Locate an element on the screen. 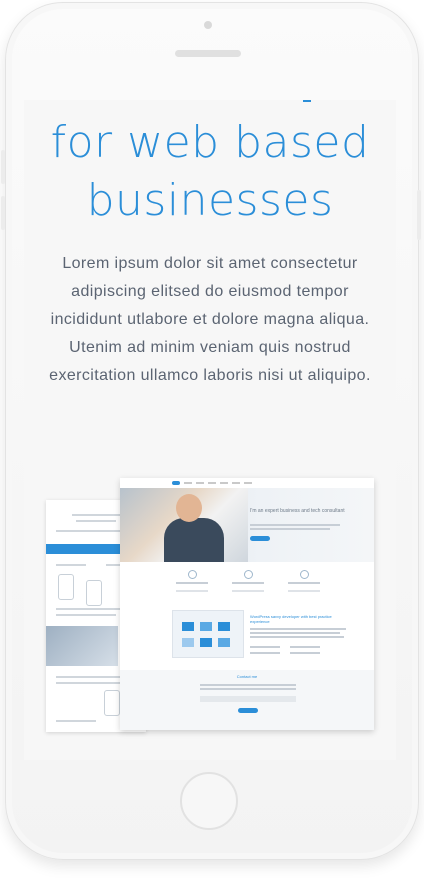 Image resolution: width=424 pixels, height=880 pixels. mockup-contact-heading: Contact me is located at coordinates (247, 676).